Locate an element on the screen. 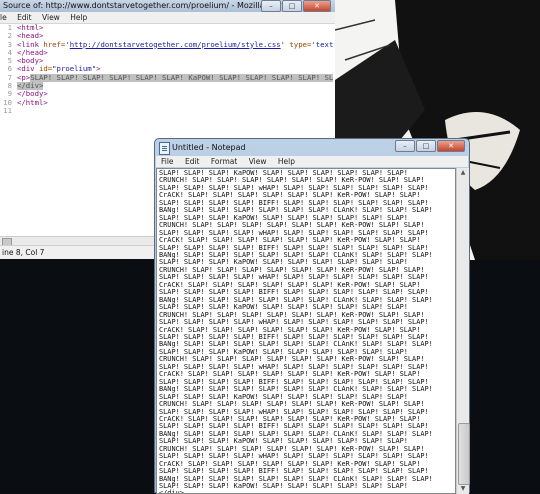 This screenshot has width=540, height=494. menu-help: Help is located at coordinates (78, 17).